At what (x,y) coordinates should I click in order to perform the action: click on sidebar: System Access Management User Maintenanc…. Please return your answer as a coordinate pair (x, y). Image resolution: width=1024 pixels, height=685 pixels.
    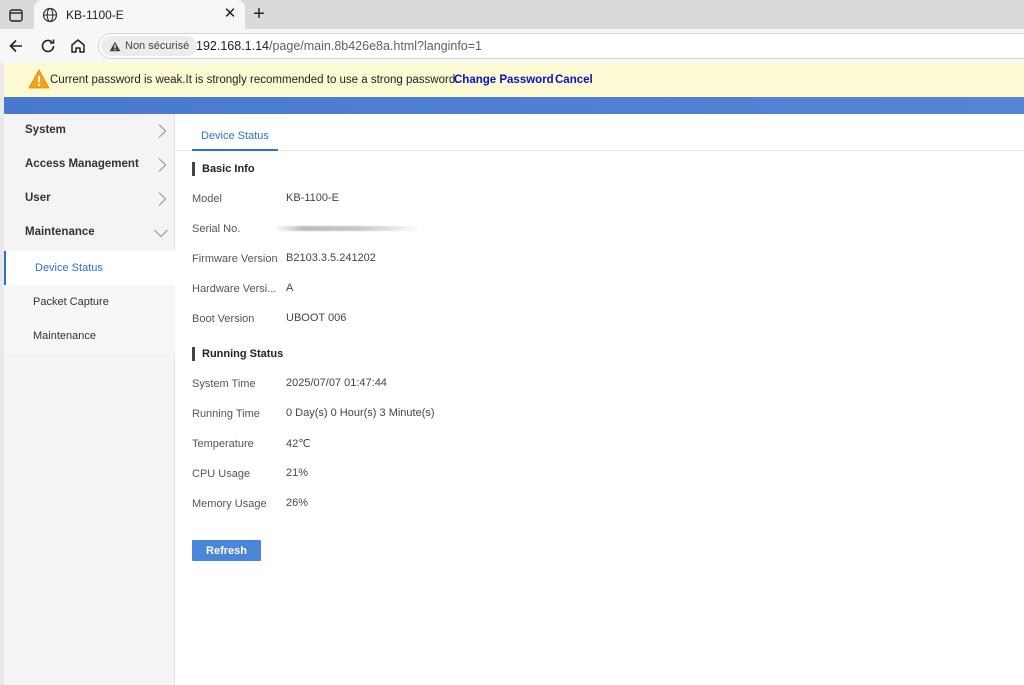
    Looking at the image, I should click on (89, 399).